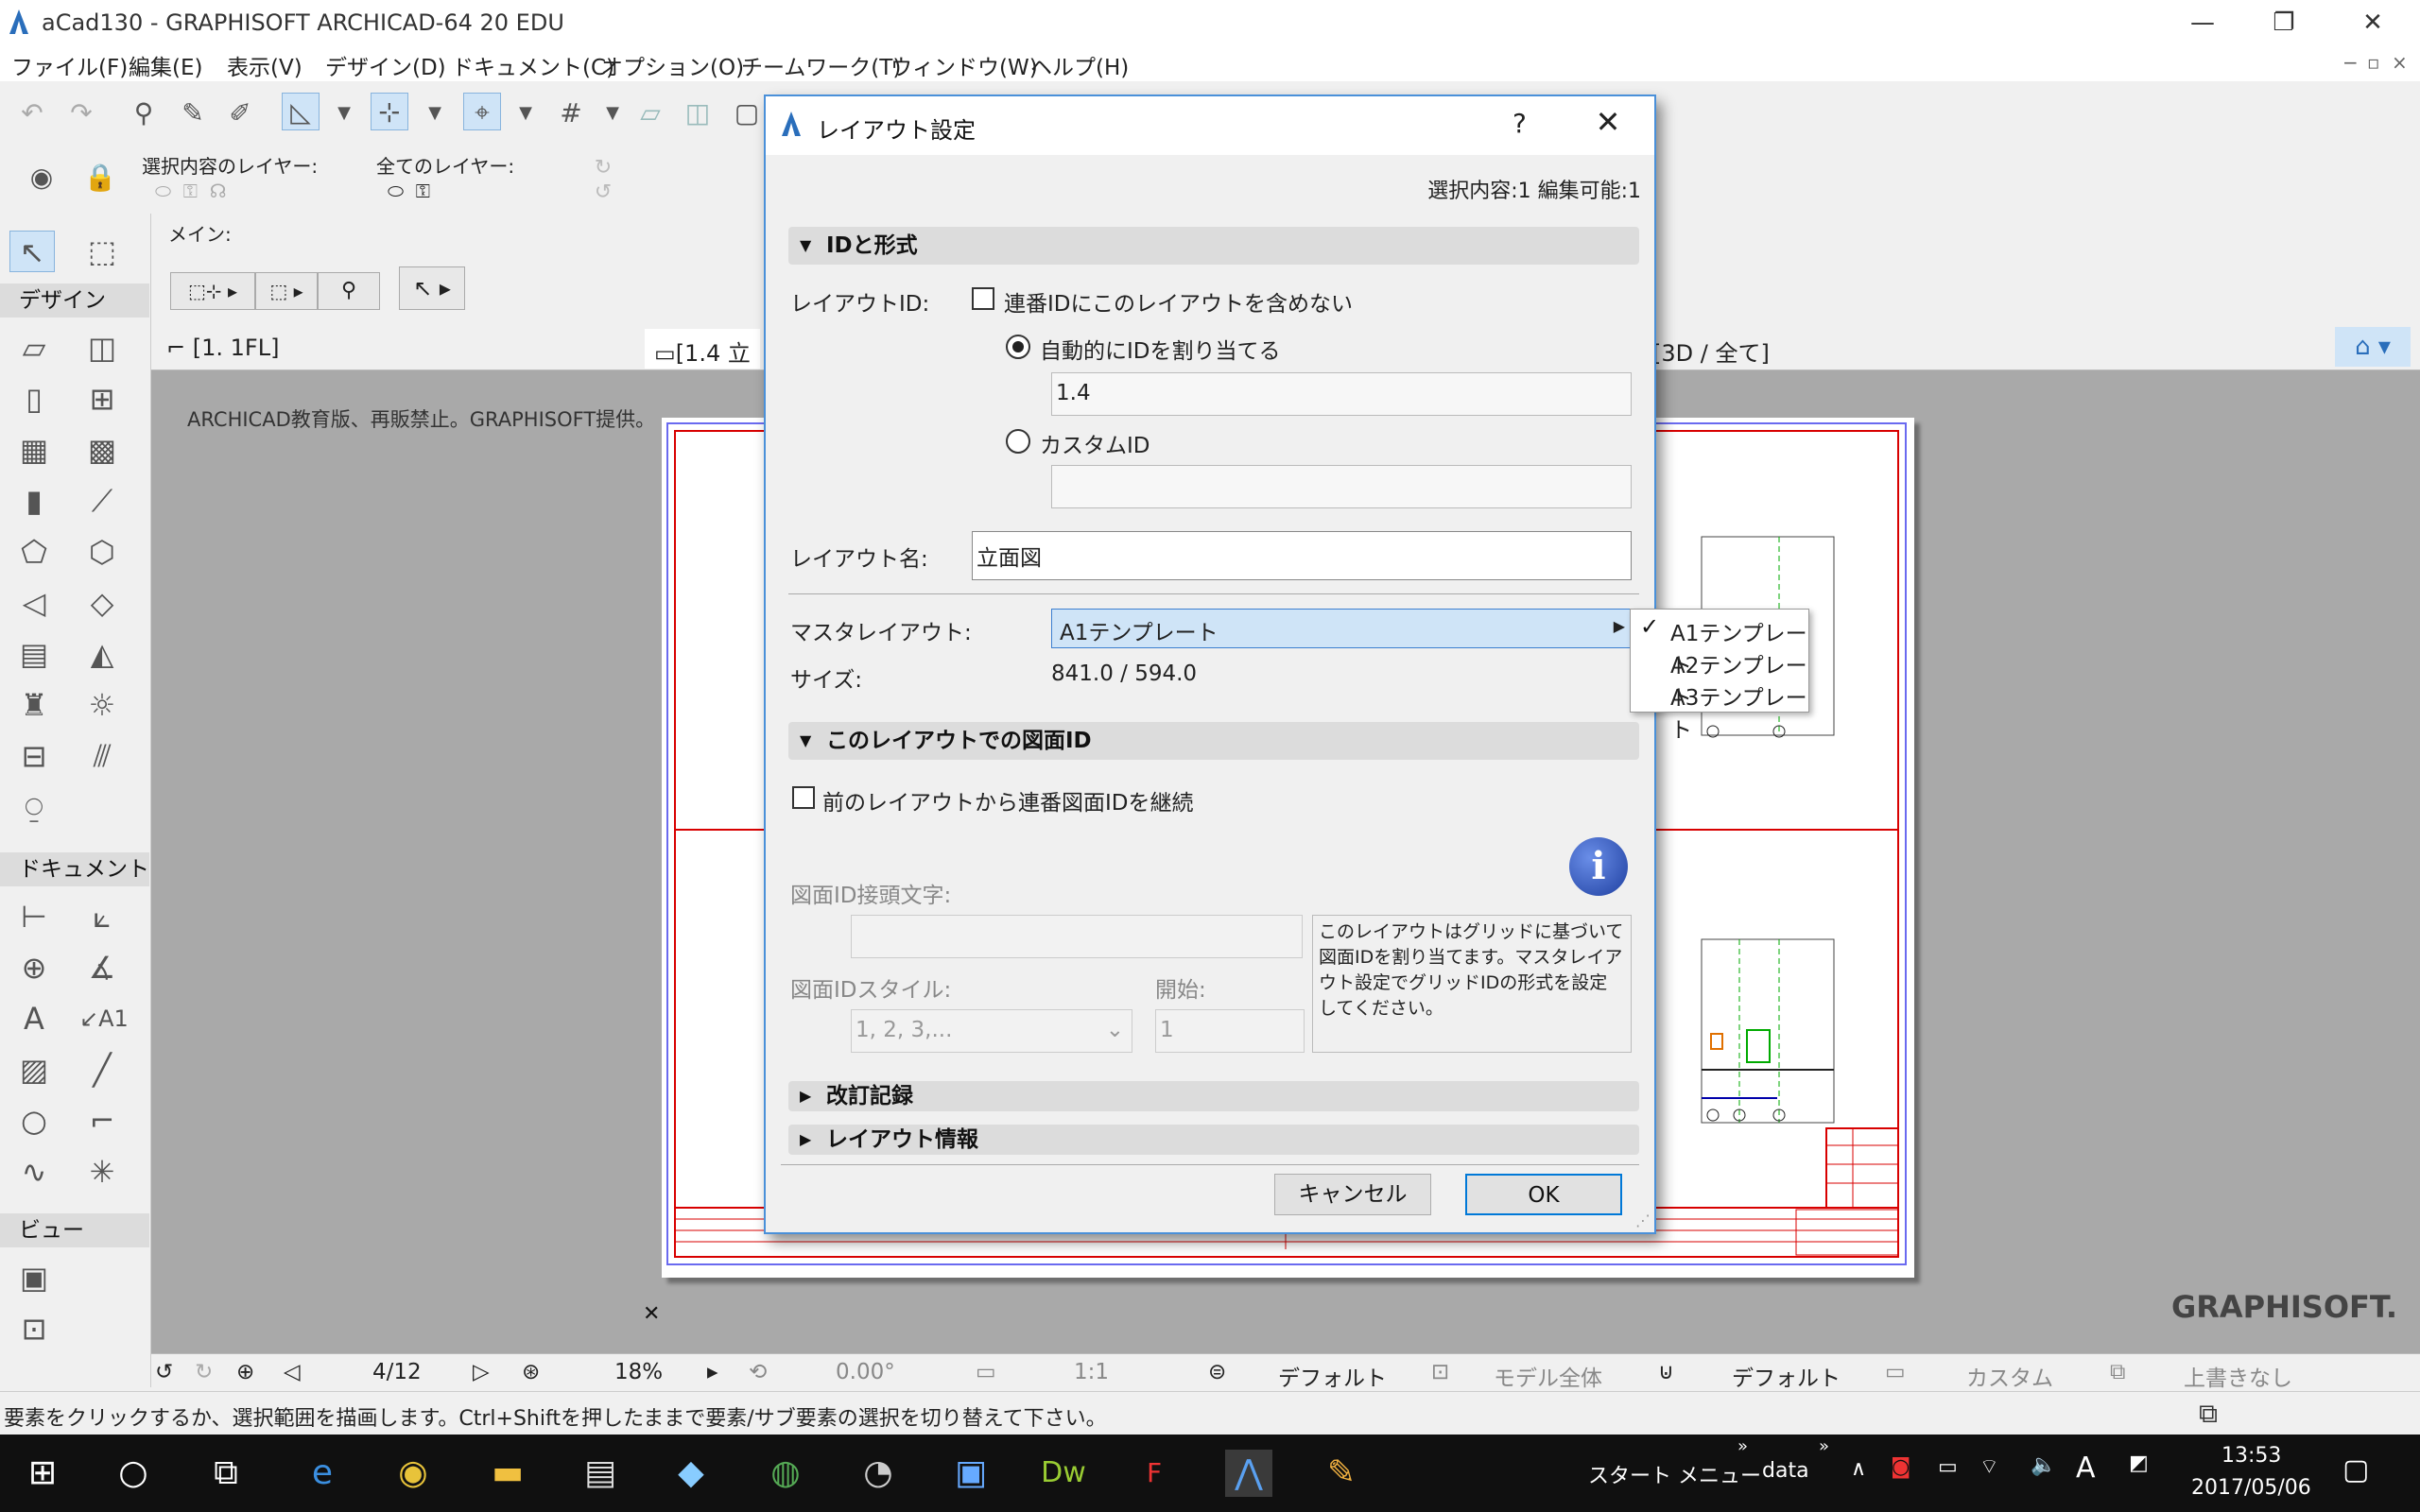  I want to click on prev-page-icon: ◁, so click(293, 1372).